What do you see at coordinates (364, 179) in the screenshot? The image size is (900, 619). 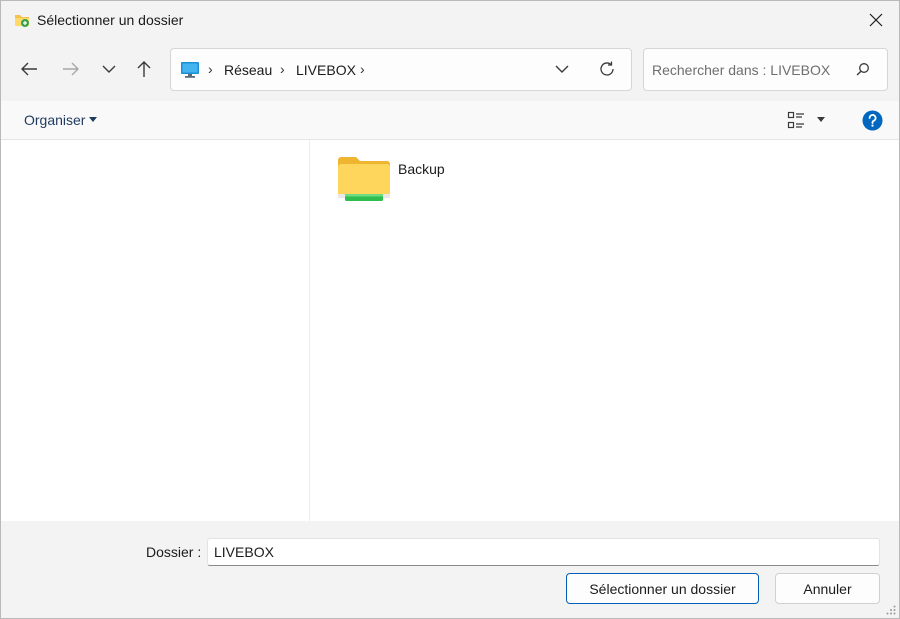 I see `network-folder-icon` at bounding box center [364, 179].